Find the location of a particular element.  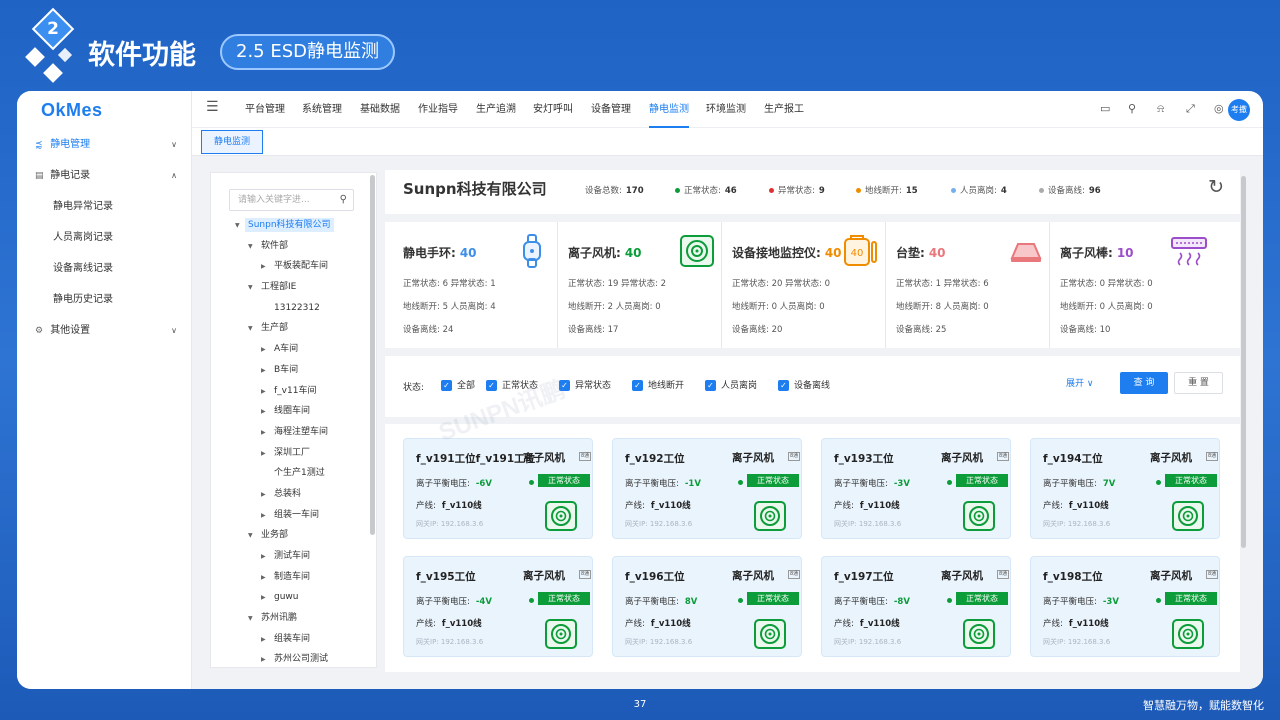

tree-node: ▶ A车间 is located at coordinates (291, 349).